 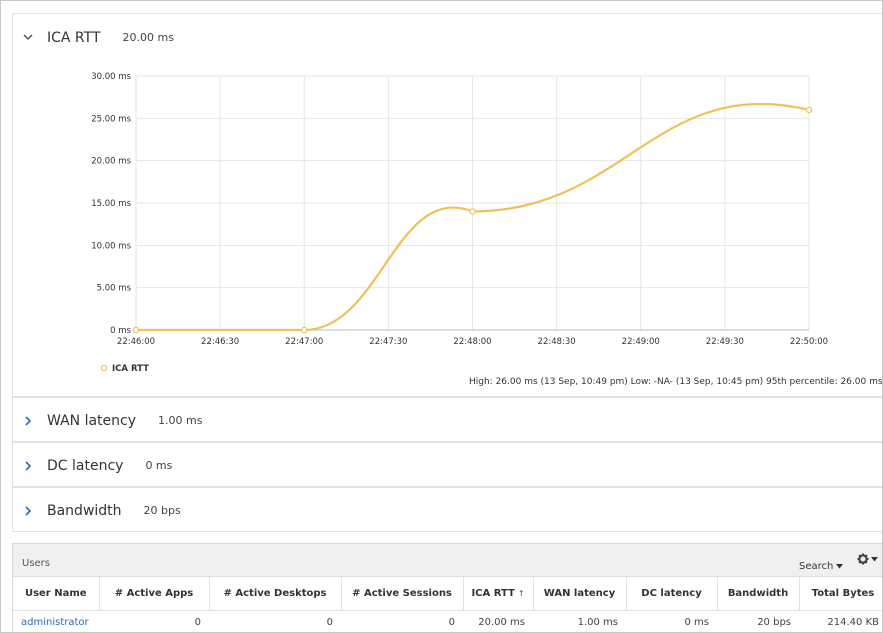 What do you see at coordinates (304, 342) in the screenshot?
I see `x-tick-label: 22:47:00` at bounding box center [304, 342].